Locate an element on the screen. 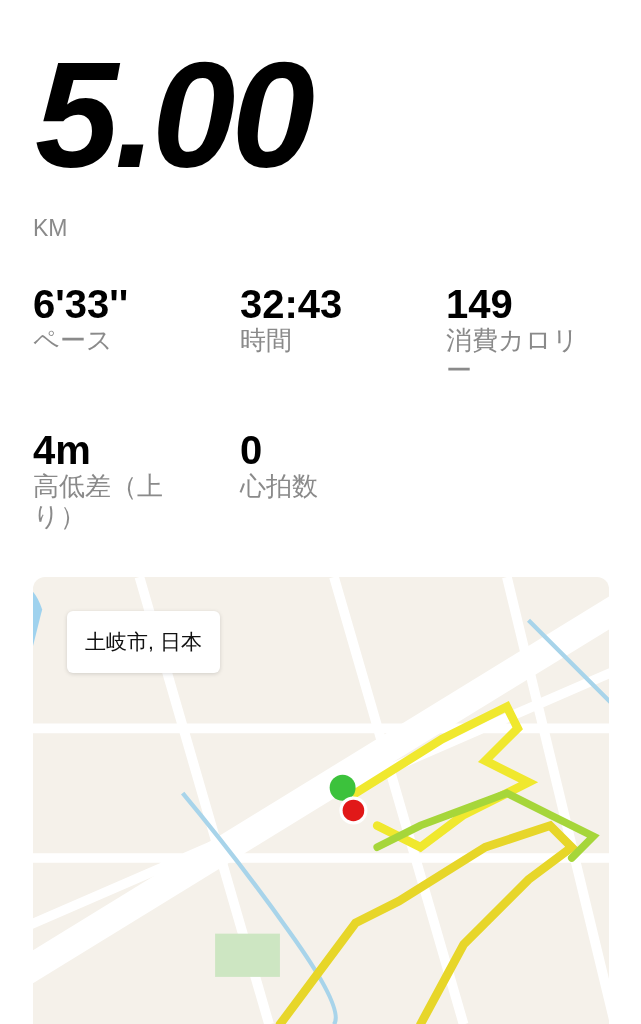 Image resolution: width=641 pixels, height=1024 pixels. stat-value: 6'33'' is located at coordinates (81, 304).